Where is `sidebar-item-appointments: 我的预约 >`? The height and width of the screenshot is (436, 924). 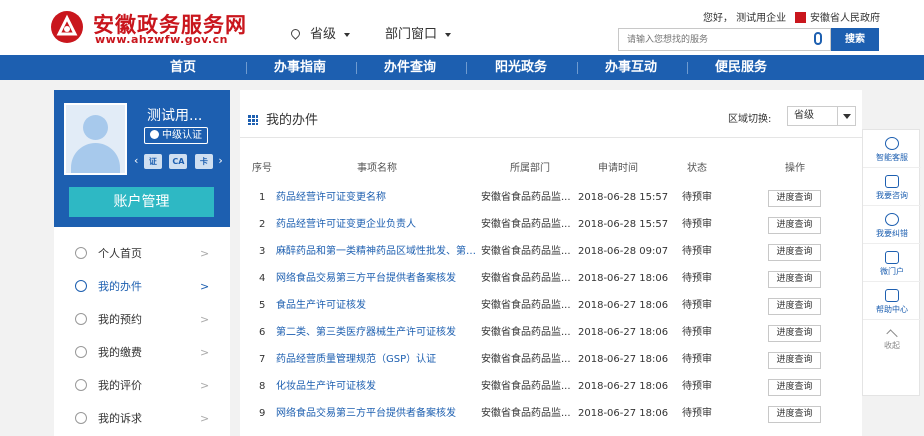 sidebar-item-appointments: 我的预约 > is located at coordinates (142, 319).